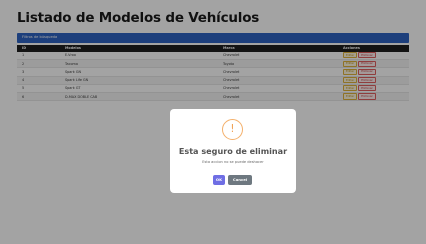 This screenshot has height=244, width=426. What do you see at coordinates (240, 180) in the screenshot?
I see `cancel-button: Cancel` at bounding box center [240, 180].